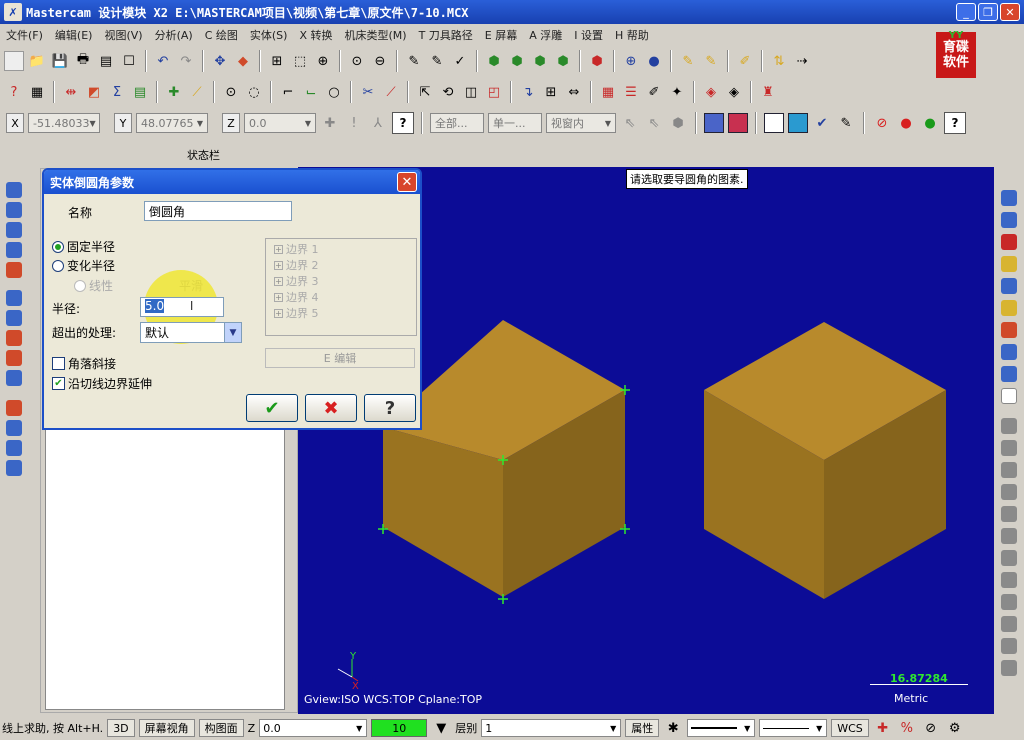 The image size is (1024, 740). Describe the element at coordinates (581, 123) in the screenshot. I see `view-mode-select: 视窗内 ▼` at that location.